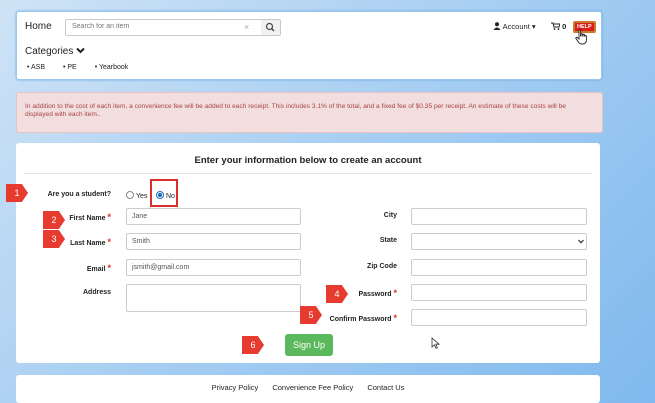  I want to click on account-label: Account ▾, so click(519, 26).